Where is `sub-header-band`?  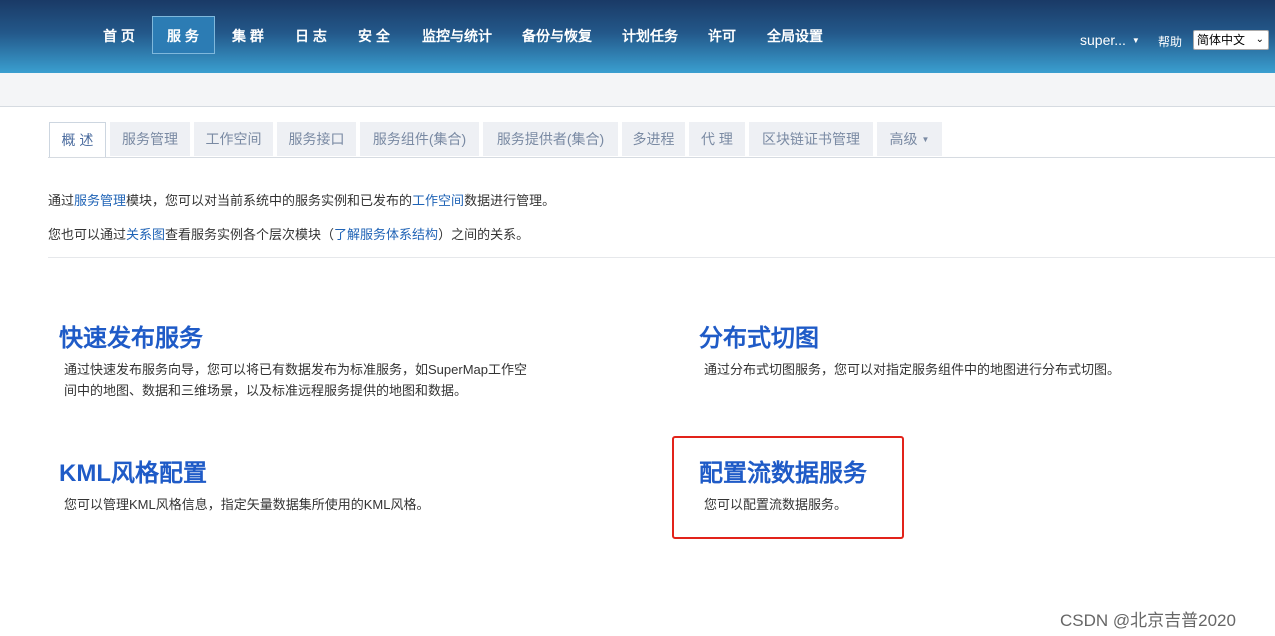
sub-header-band is located at coordinates (637, 90).